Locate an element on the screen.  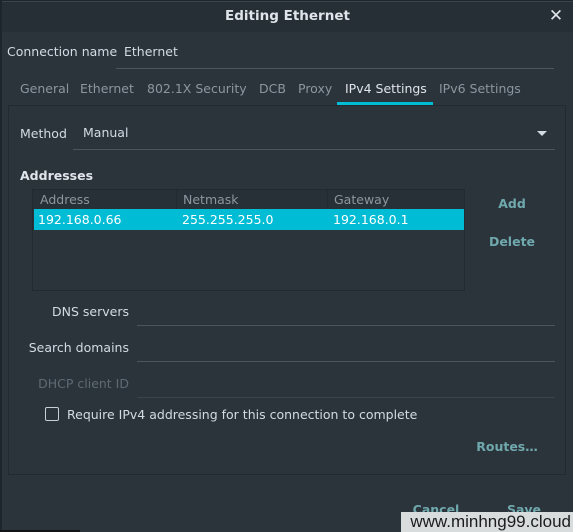
method-value: Manual is located at coordinates (106, 132).